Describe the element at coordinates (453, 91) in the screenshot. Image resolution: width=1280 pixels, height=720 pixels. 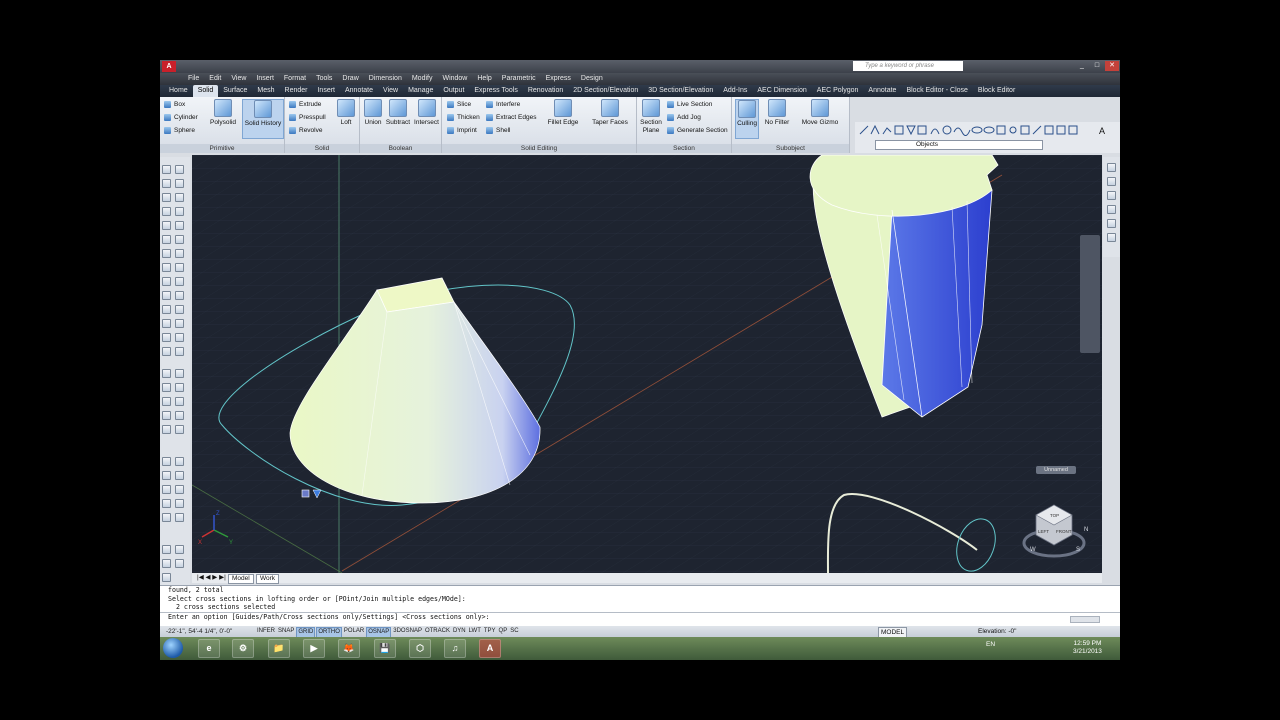
I see `tab-output: Output` at that location.